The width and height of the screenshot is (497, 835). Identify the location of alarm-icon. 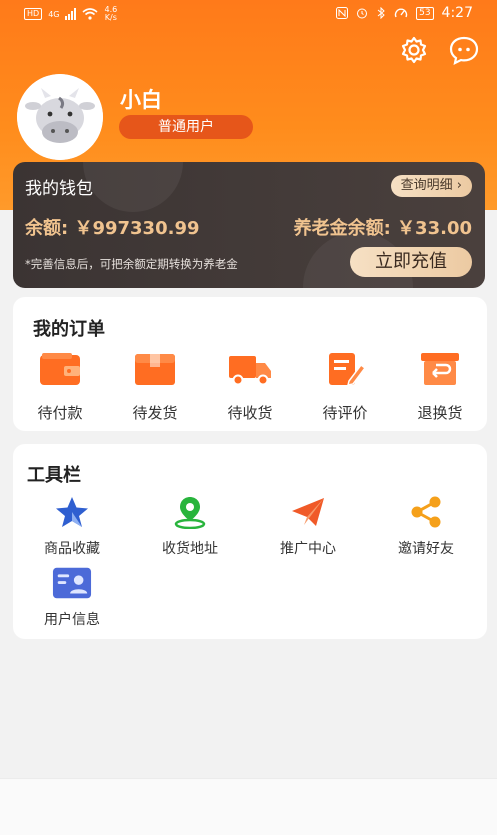
(362, 13).